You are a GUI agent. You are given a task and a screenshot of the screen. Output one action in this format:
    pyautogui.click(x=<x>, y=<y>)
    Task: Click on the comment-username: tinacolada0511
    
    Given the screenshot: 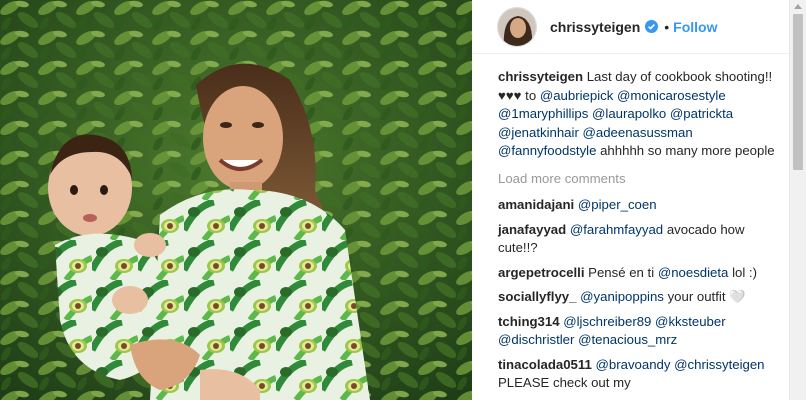 What is the action you would take?
    pyautogui.click(x=545, y=364)
    